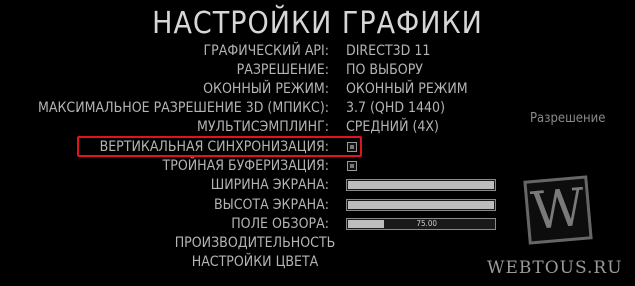  What do you see at coordinates (266, 89) in the screenshot?
I see `setting-label: ОКОННЫЙ РЕЖИМ:` at bounding box center [266, 89].